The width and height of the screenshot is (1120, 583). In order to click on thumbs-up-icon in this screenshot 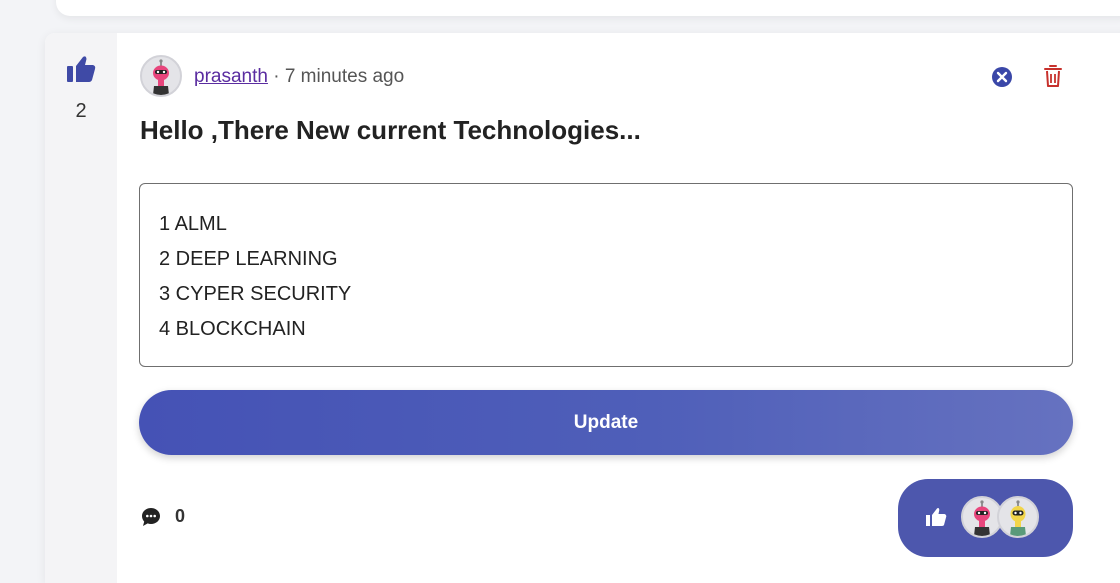, I will do `click(936, 517)`.